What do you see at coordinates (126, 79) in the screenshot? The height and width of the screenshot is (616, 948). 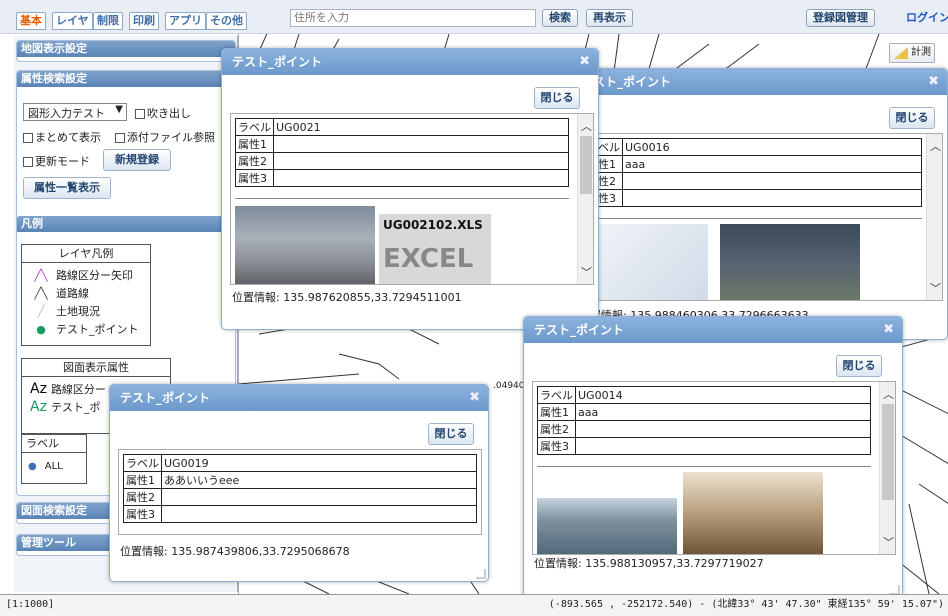 I see `attr-search-header: 属性検索設定` at bounding box center [126, 79].